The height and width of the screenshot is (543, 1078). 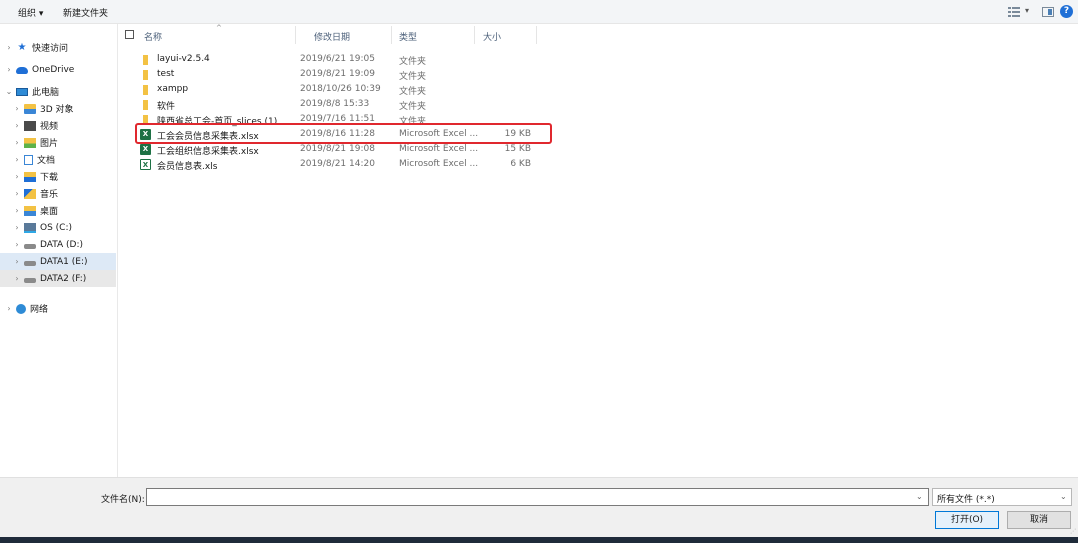 What do you see at coordinates (598, 35) in the screenshot?
I see `column-header-row: 名称 ^ 修改日期 类型 大小` at bounding box center [598, 35].